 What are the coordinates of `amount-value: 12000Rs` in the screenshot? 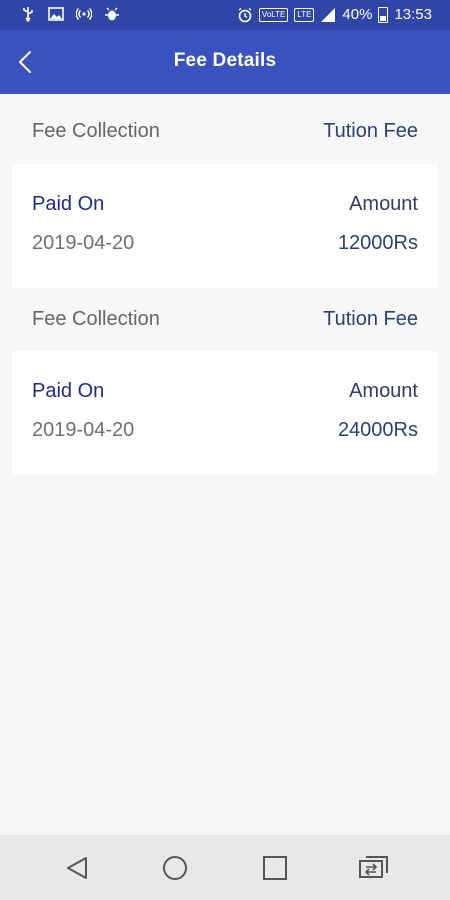 It's located at (377, 243).